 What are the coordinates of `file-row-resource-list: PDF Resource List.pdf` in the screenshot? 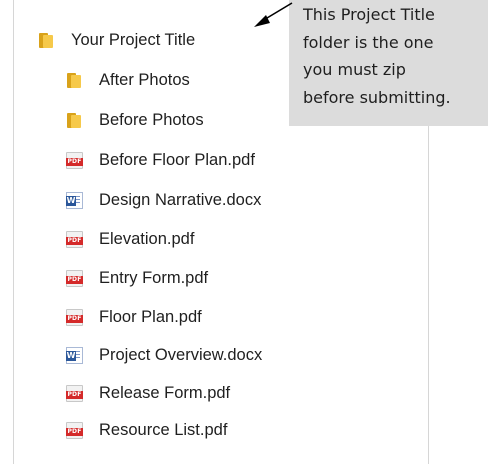 It's located at (146, 430).